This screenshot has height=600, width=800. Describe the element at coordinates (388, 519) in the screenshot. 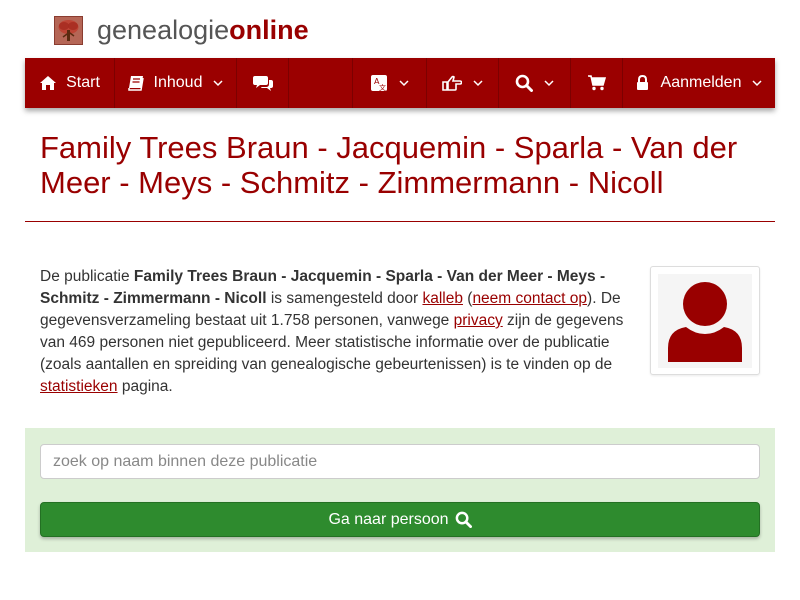

I see `go-to-person-label: Ga naar persoon` at that location.